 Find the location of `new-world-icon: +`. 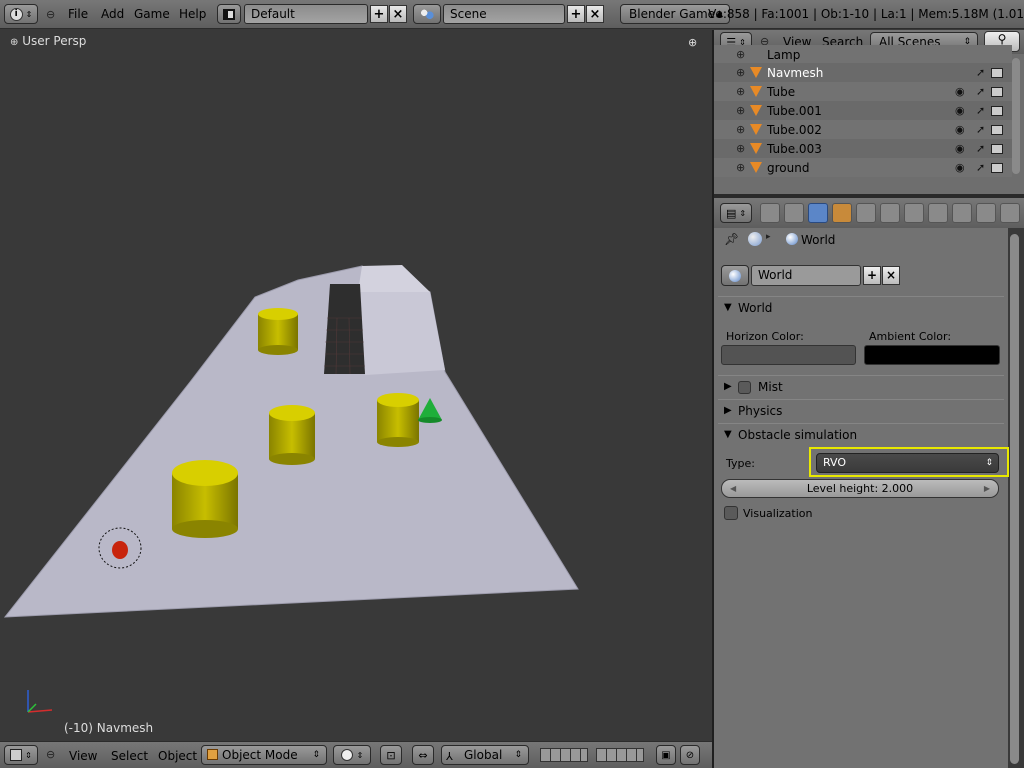

new-world-icon: + is located at coordinates (872, 275).